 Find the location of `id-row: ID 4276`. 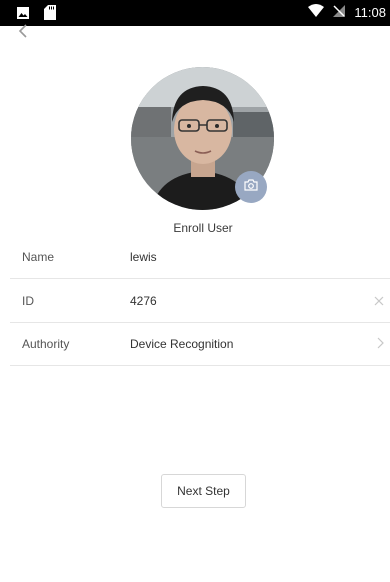

id-row: ID 4276 is located at coordinates (200, 301).